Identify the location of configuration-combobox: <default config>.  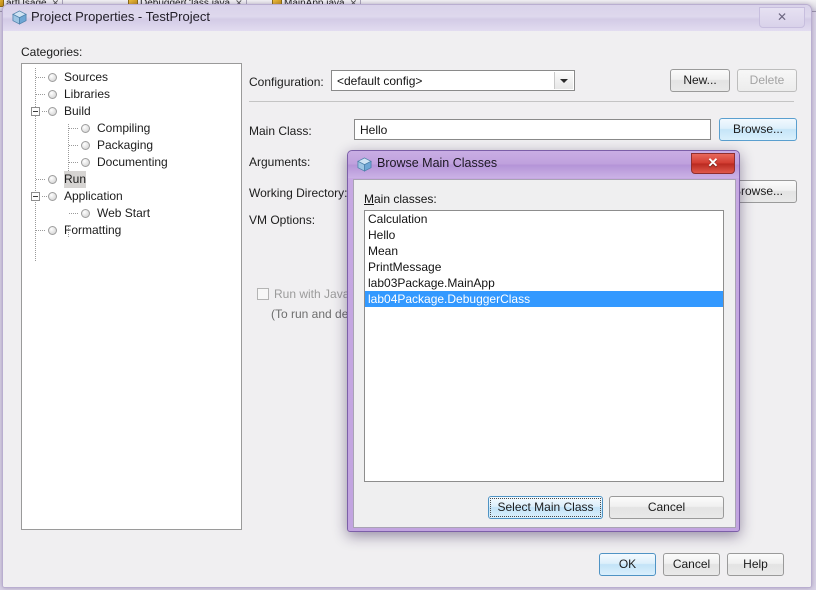
(453, 80).